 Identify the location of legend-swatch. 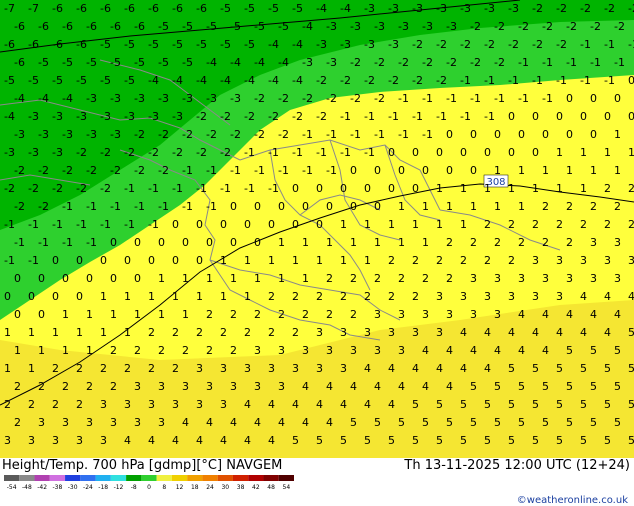
(103, 478).